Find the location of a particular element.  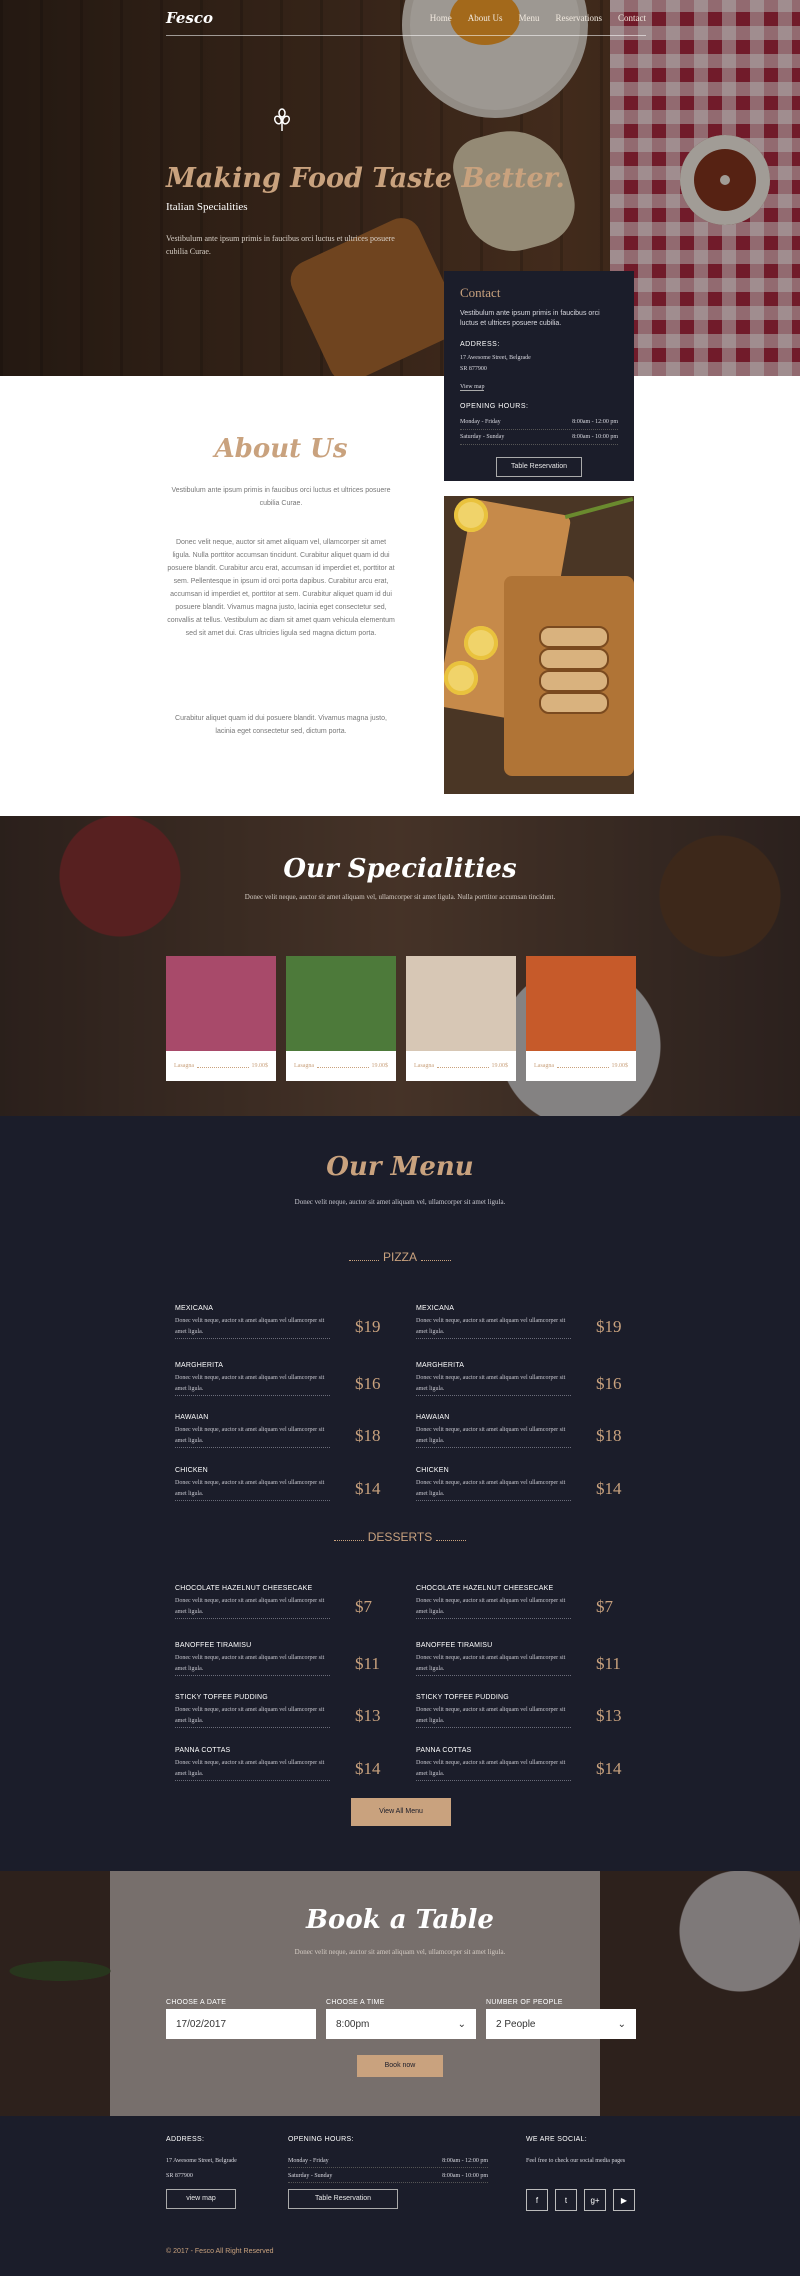

contact-hours-row: Monday - Friday 8:00am - 12:00 pm is located at coordinates (539, 422).